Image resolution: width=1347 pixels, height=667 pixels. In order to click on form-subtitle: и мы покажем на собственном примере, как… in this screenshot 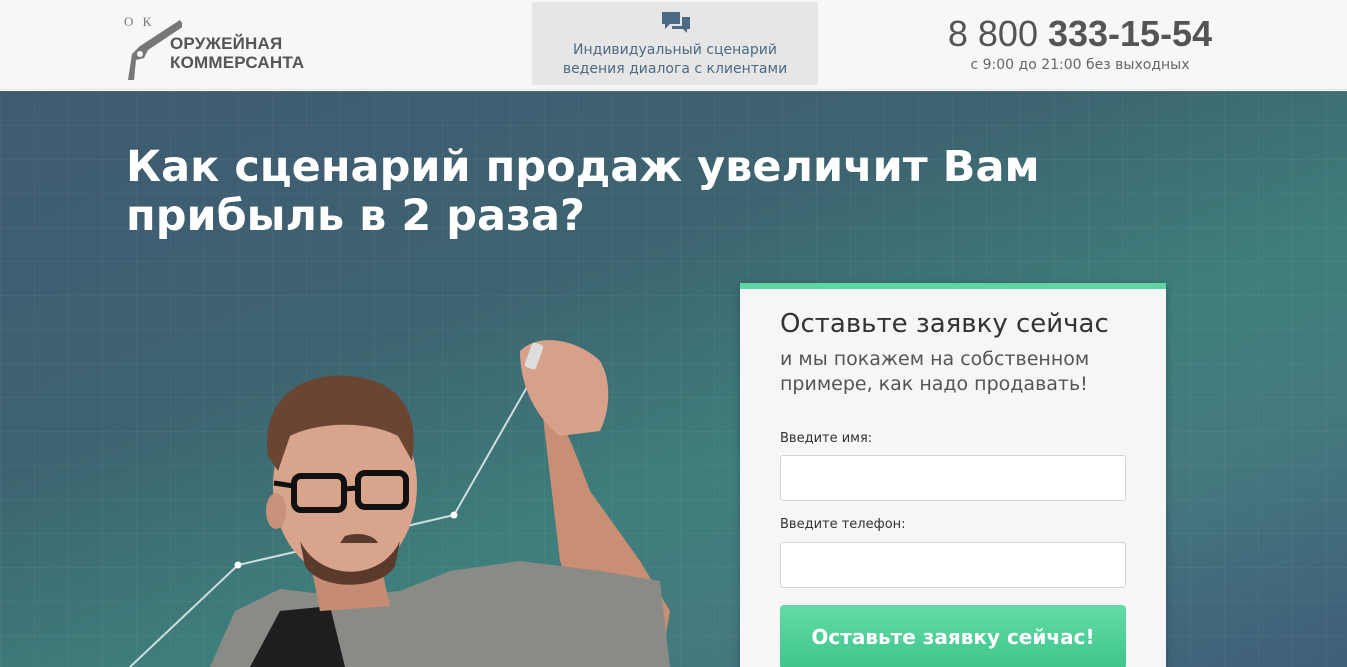, I will do `click(960, 372)`.